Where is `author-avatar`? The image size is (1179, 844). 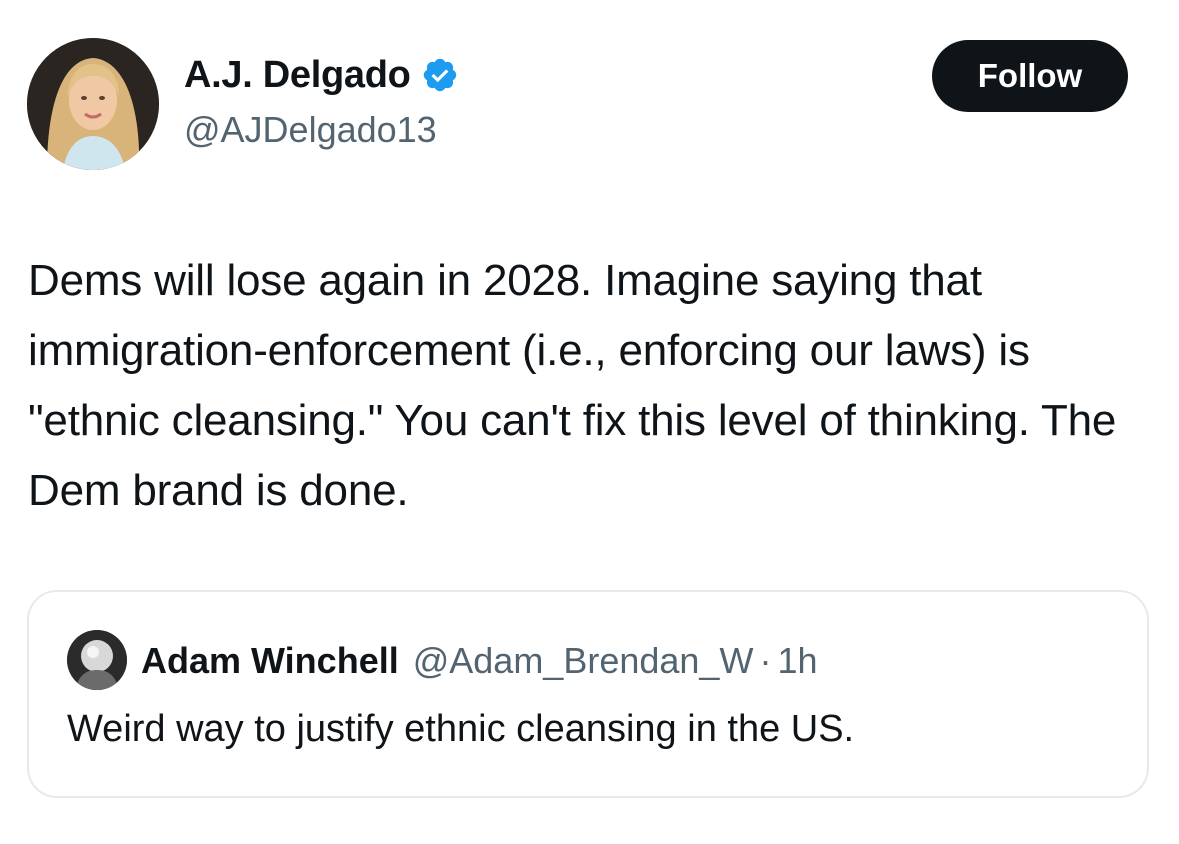 author-avatar is located at coordinates (93, 104).